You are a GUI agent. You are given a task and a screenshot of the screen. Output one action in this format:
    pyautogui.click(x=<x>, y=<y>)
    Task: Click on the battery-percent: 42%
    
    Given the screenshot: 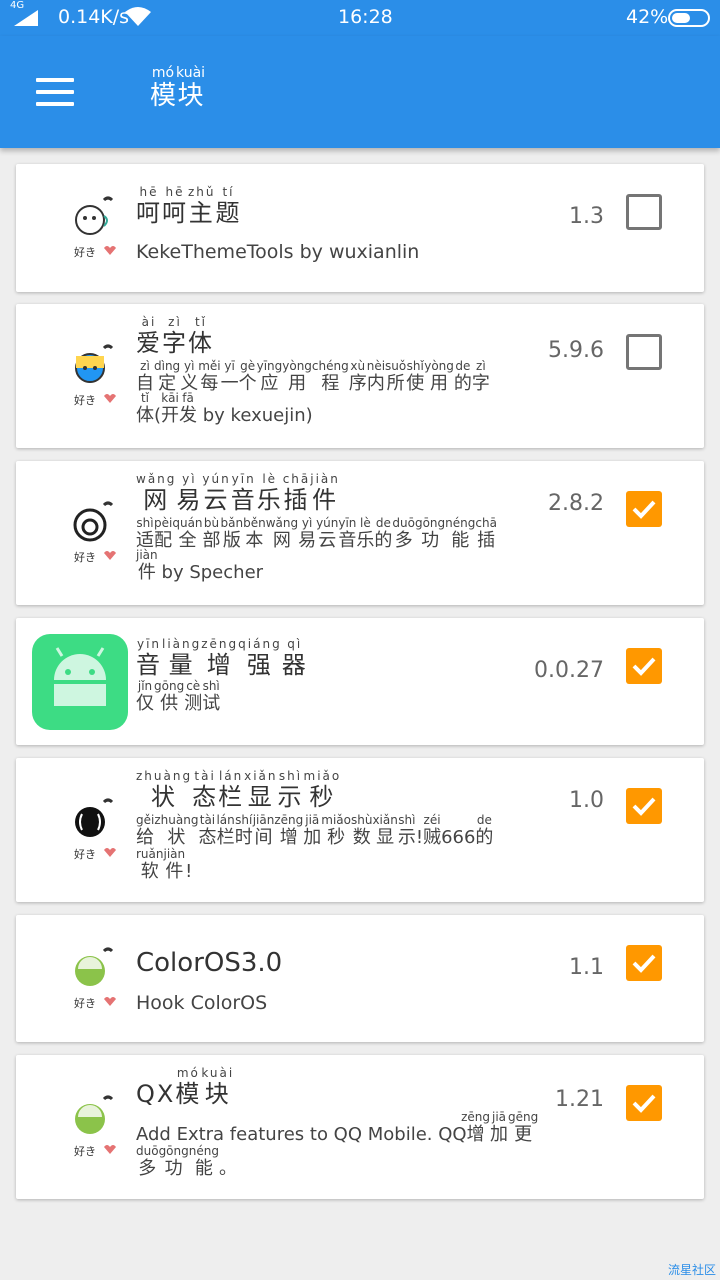 What is the action you would take?
    pyautogui.click(x=647, y=17)
    